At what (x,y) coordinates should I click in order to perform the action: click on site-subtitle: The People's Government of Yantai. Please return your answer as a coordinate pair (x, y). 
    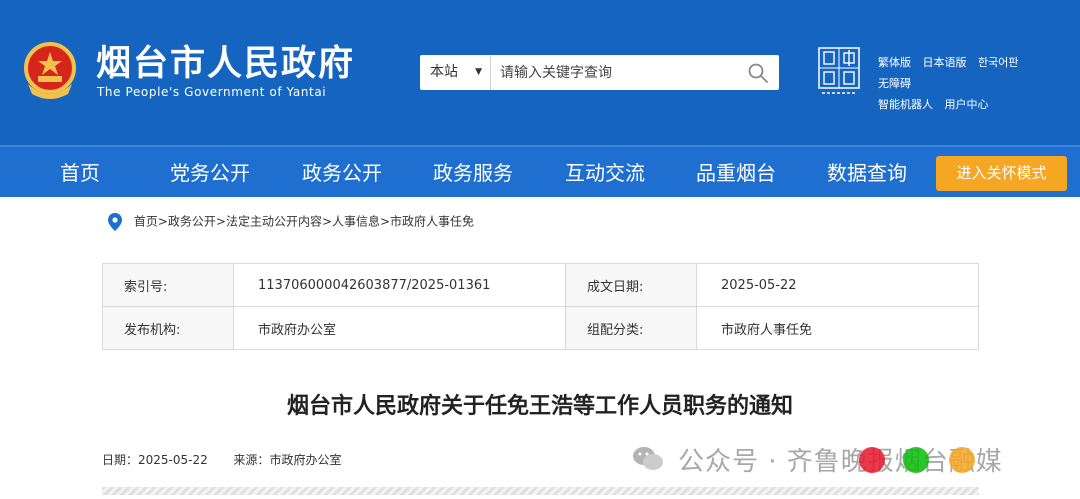
    Looking at the image, I should click on (212, 92).